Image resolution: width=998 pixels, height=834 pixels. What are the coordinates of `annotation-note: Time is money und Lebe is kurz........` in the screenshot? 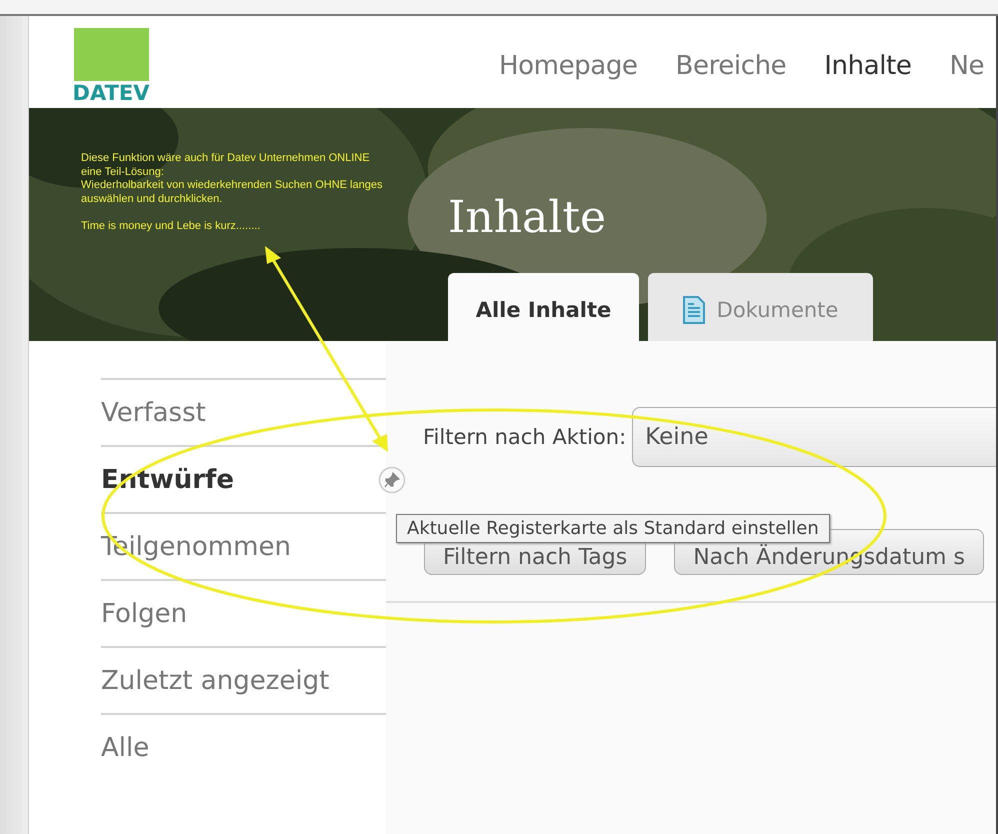 It's located at (170, 226).